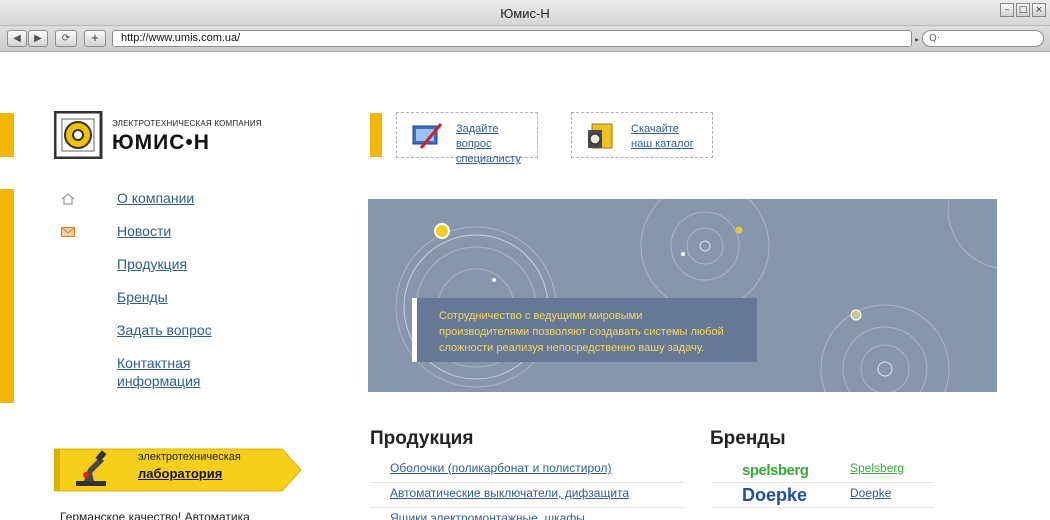 The height and width of the screenshot is (520, 1050). What do you see at coordinates (427, 136) in the screenshot?
I see `question-form-icon` at bounding box center [427, 136].